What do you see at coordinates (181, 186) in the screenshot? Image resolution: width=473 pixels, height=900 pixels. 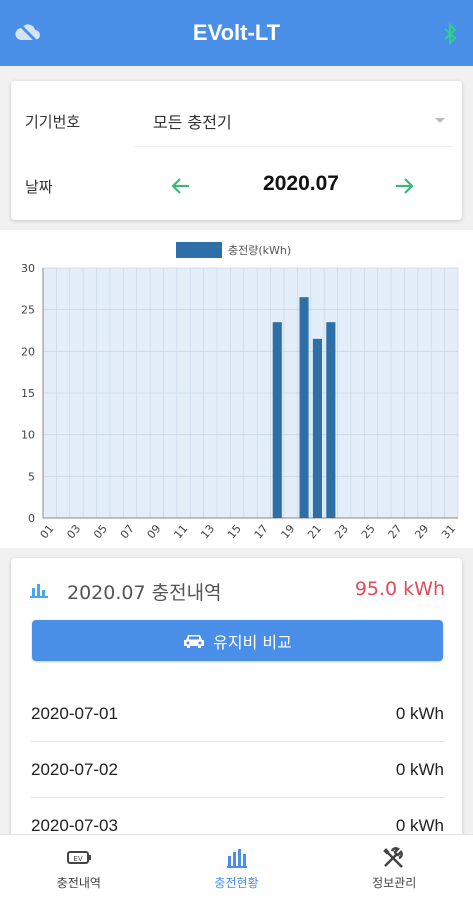 I see `prev-month-arrow-icon` at bounding box center [181, 186].